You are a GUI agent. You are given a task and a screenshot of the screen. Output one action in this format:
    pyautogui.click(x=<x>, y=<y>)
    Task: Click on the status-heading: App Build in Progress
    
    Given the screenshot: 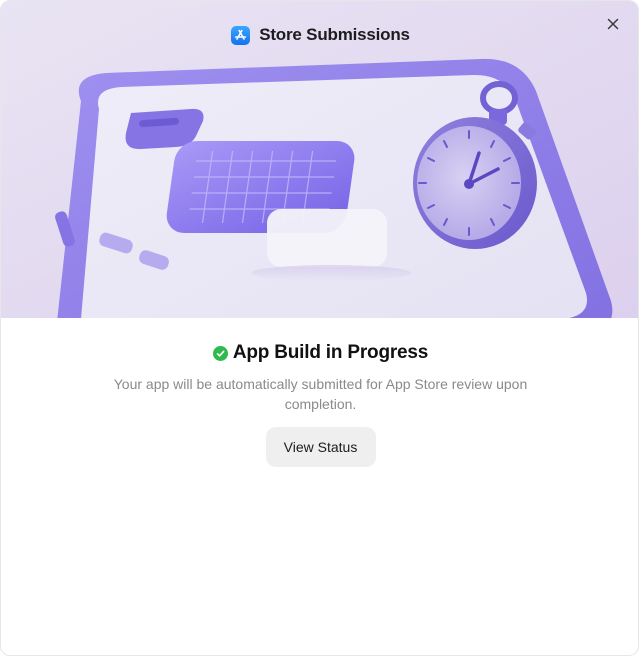 What is the action you would take?
    pyautogui.click(x=319, y=353)
    